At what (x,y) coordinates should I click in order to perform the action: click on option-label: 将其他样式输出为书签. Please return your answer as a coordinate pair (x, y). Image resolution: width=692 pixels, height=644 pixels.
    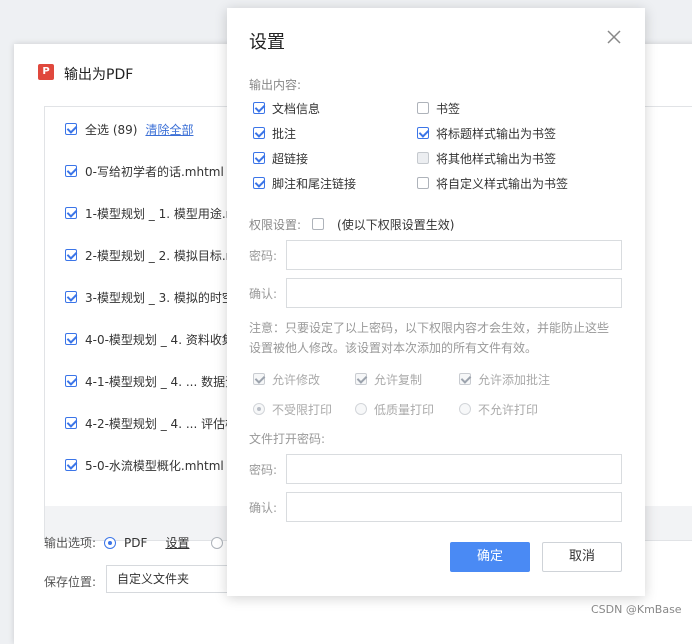
    Looking at the image, I should click on (496, 158).